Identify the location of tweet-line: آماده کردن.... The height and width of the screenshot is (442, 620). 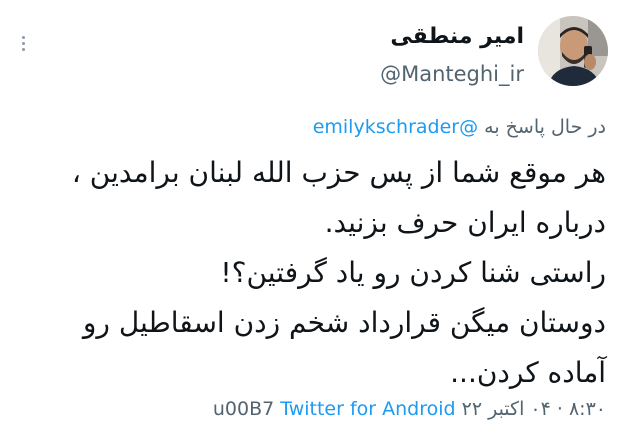
(528, 372).